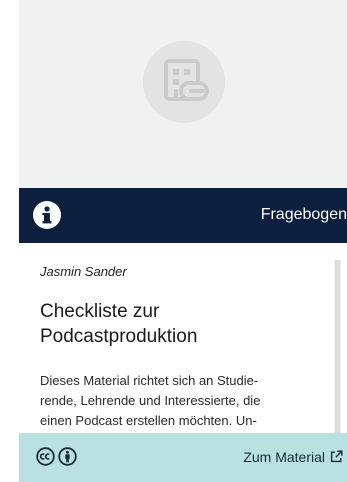 The width and height of the screenshot is (347, 482). I want to click on to-material-label: Zum Material, so click(284, 457).